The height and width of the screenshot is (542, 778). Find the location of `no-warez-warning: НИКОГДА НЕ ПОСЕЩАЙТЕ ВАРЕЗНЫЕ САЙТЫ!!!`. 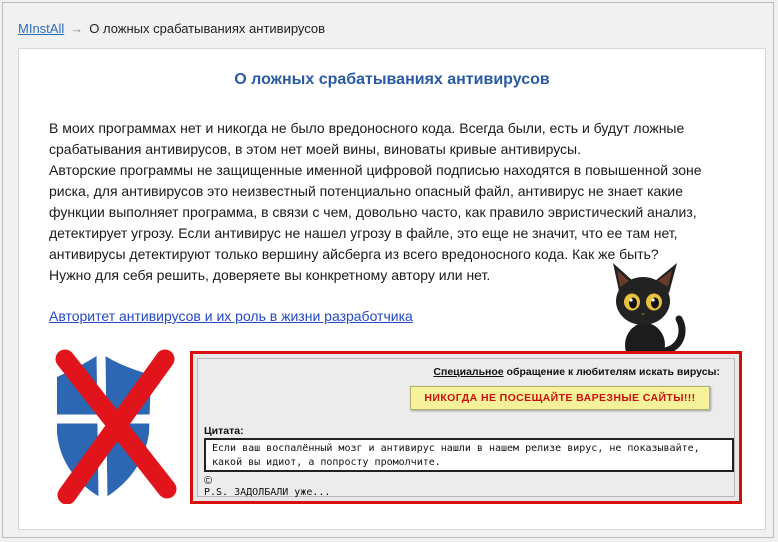

no-warez-warning: НИКОГДА НЕ ПОСЕЩАЙТЕ ВАРЕЗНЫЕ САЙТЫ!!! is located at coordinates (560, 398).